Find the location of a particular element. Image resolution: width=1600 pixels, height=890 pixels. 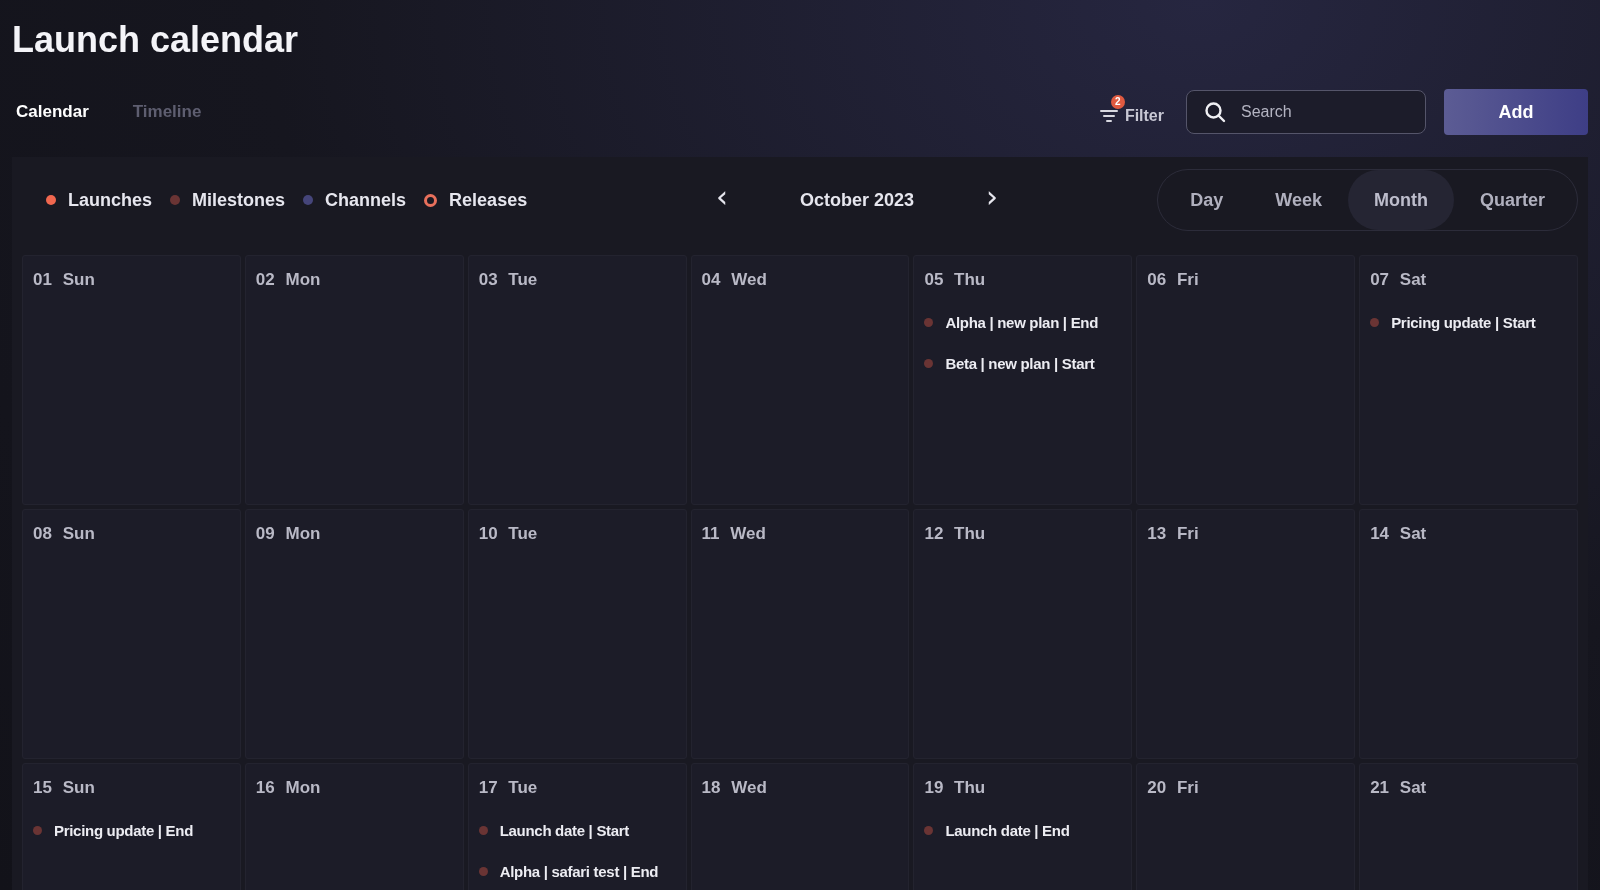

day-label: 18 Wed is located at coordinates (734, 788).